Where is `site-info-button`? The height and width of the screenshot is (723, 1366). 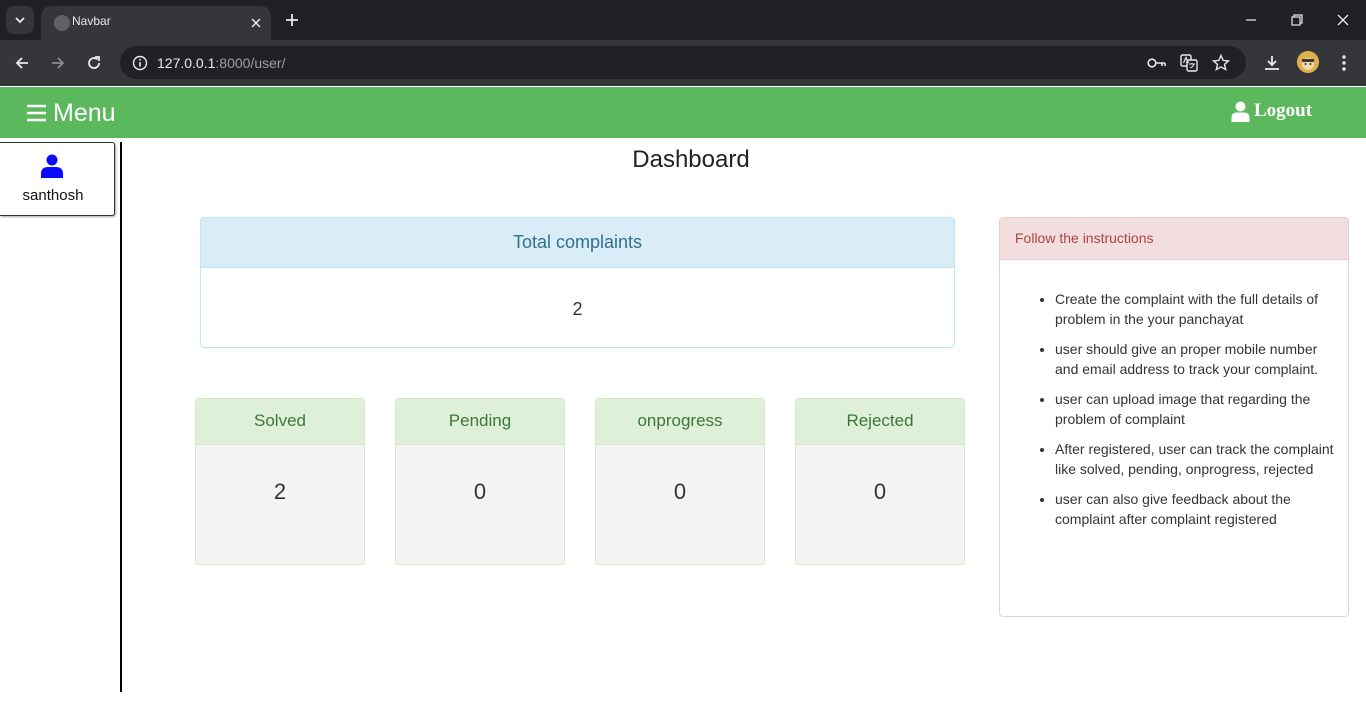
site-info-button is located at coordinates (140, 63).